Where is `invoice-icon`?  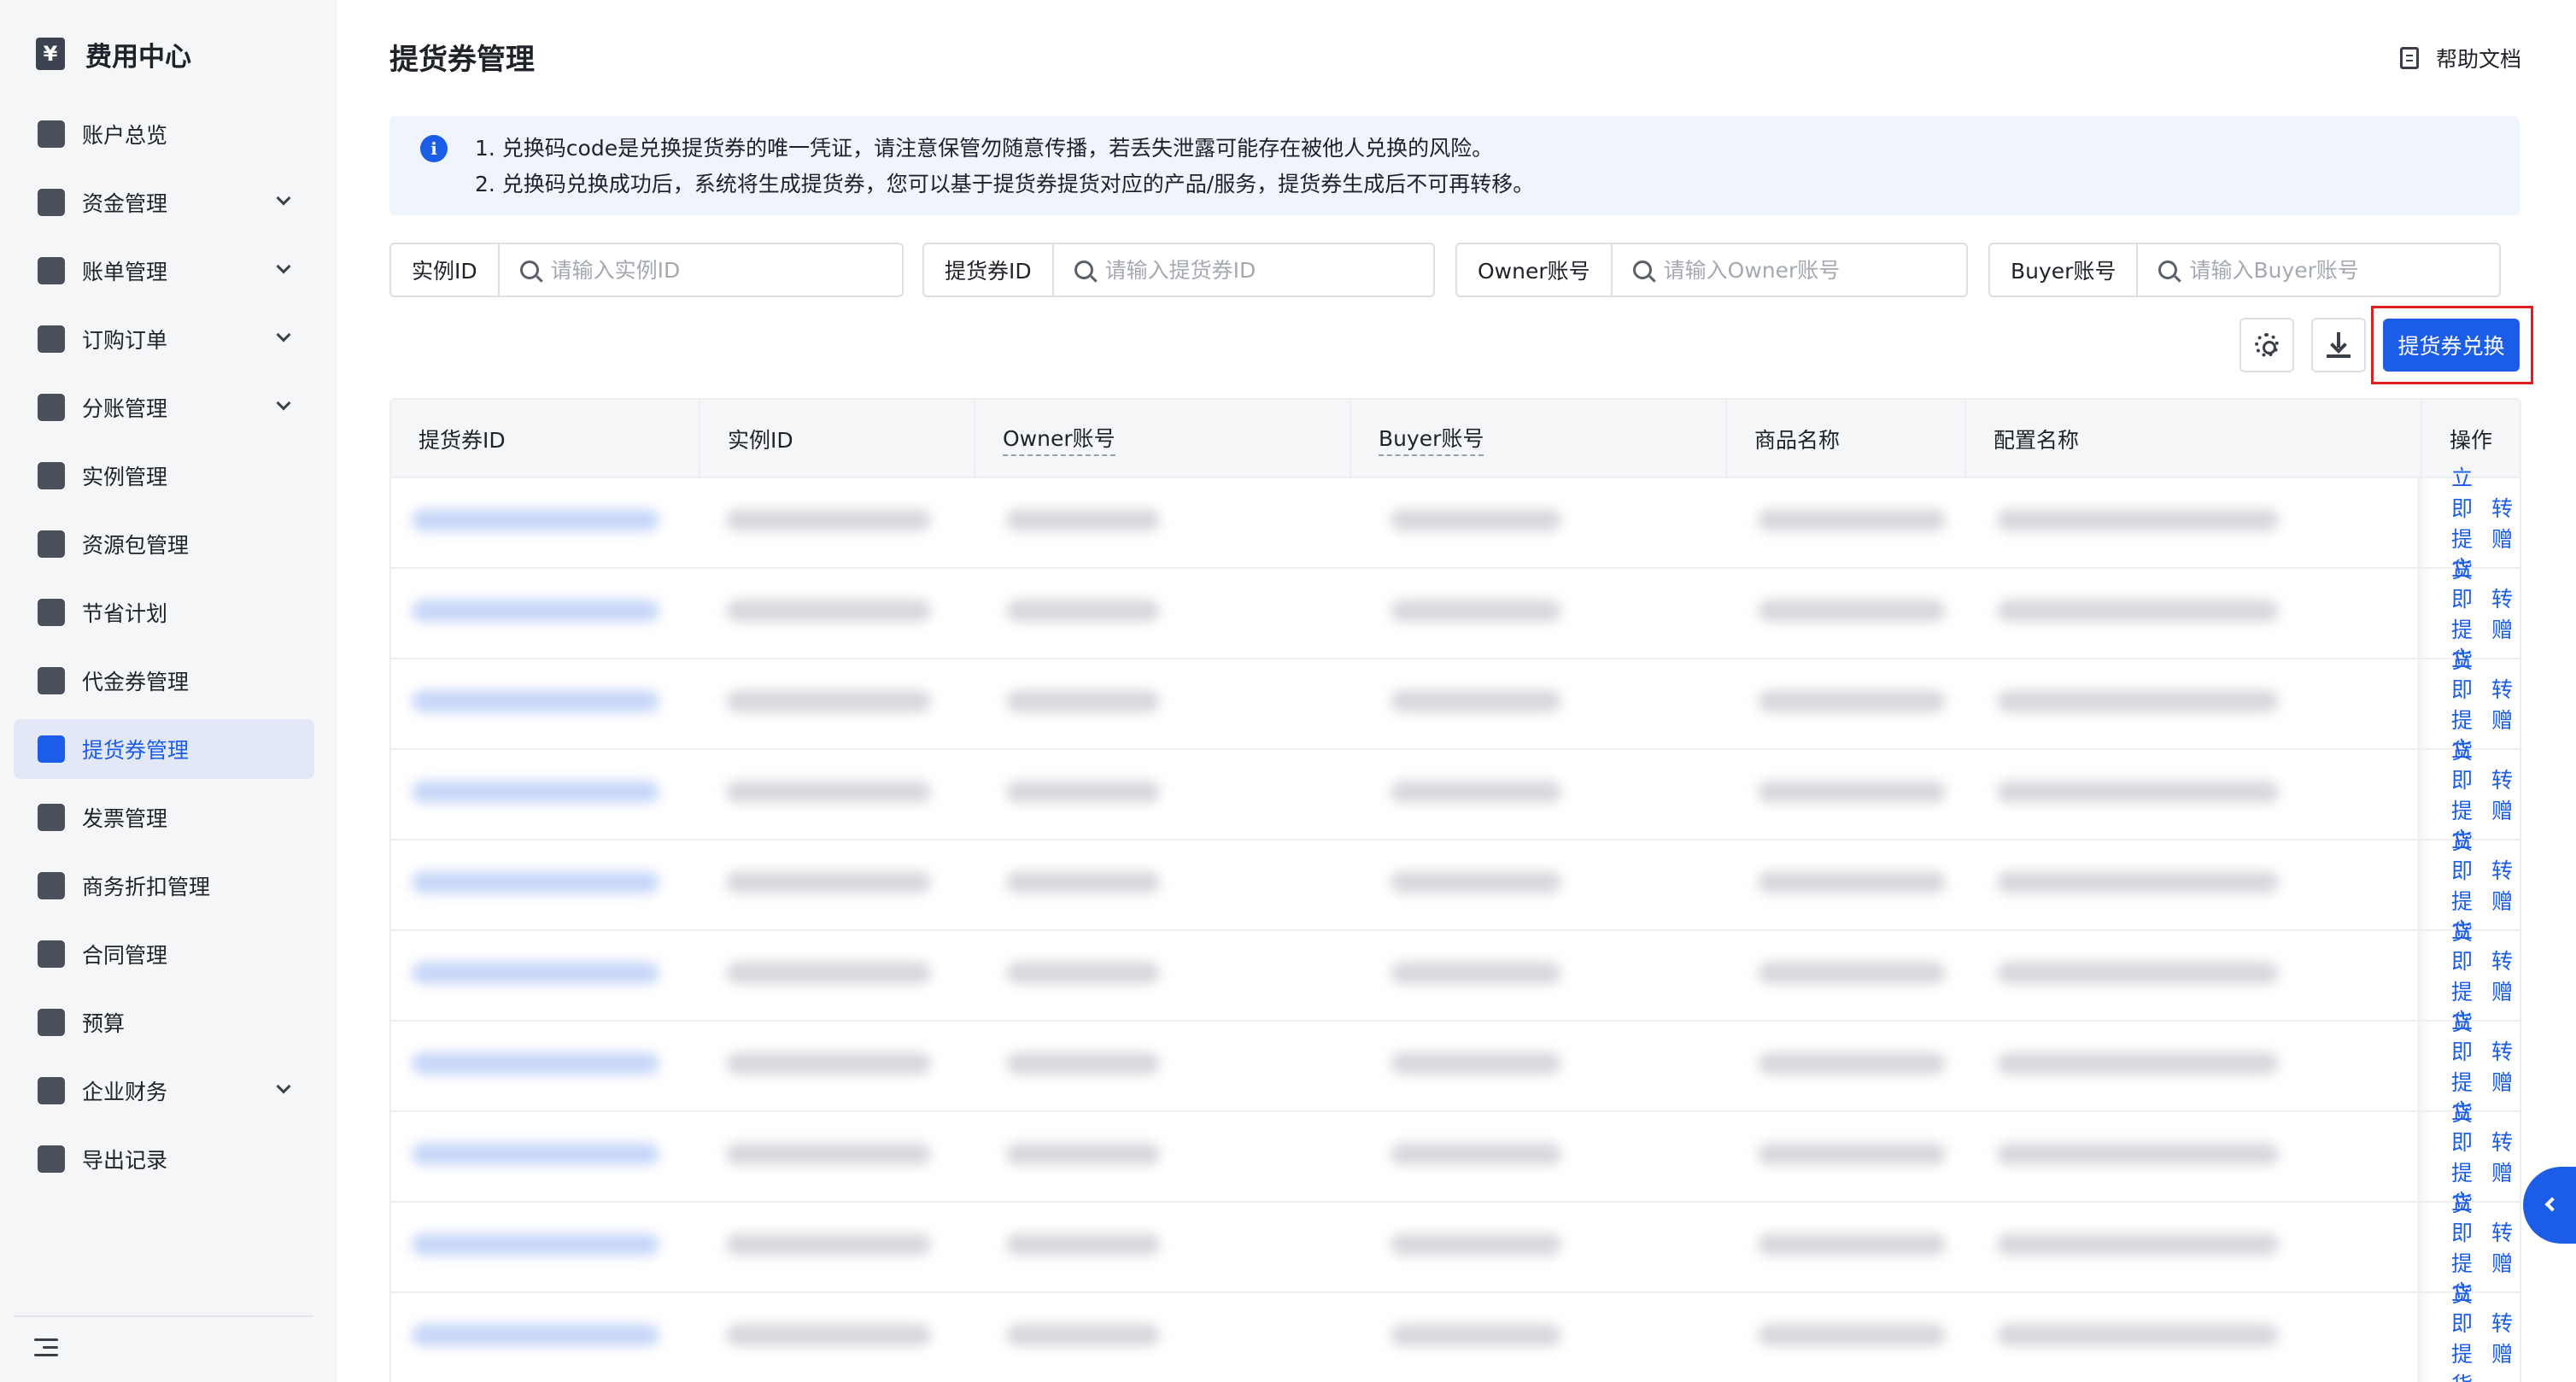 invoice-icon is located at coordinates (51, 817).